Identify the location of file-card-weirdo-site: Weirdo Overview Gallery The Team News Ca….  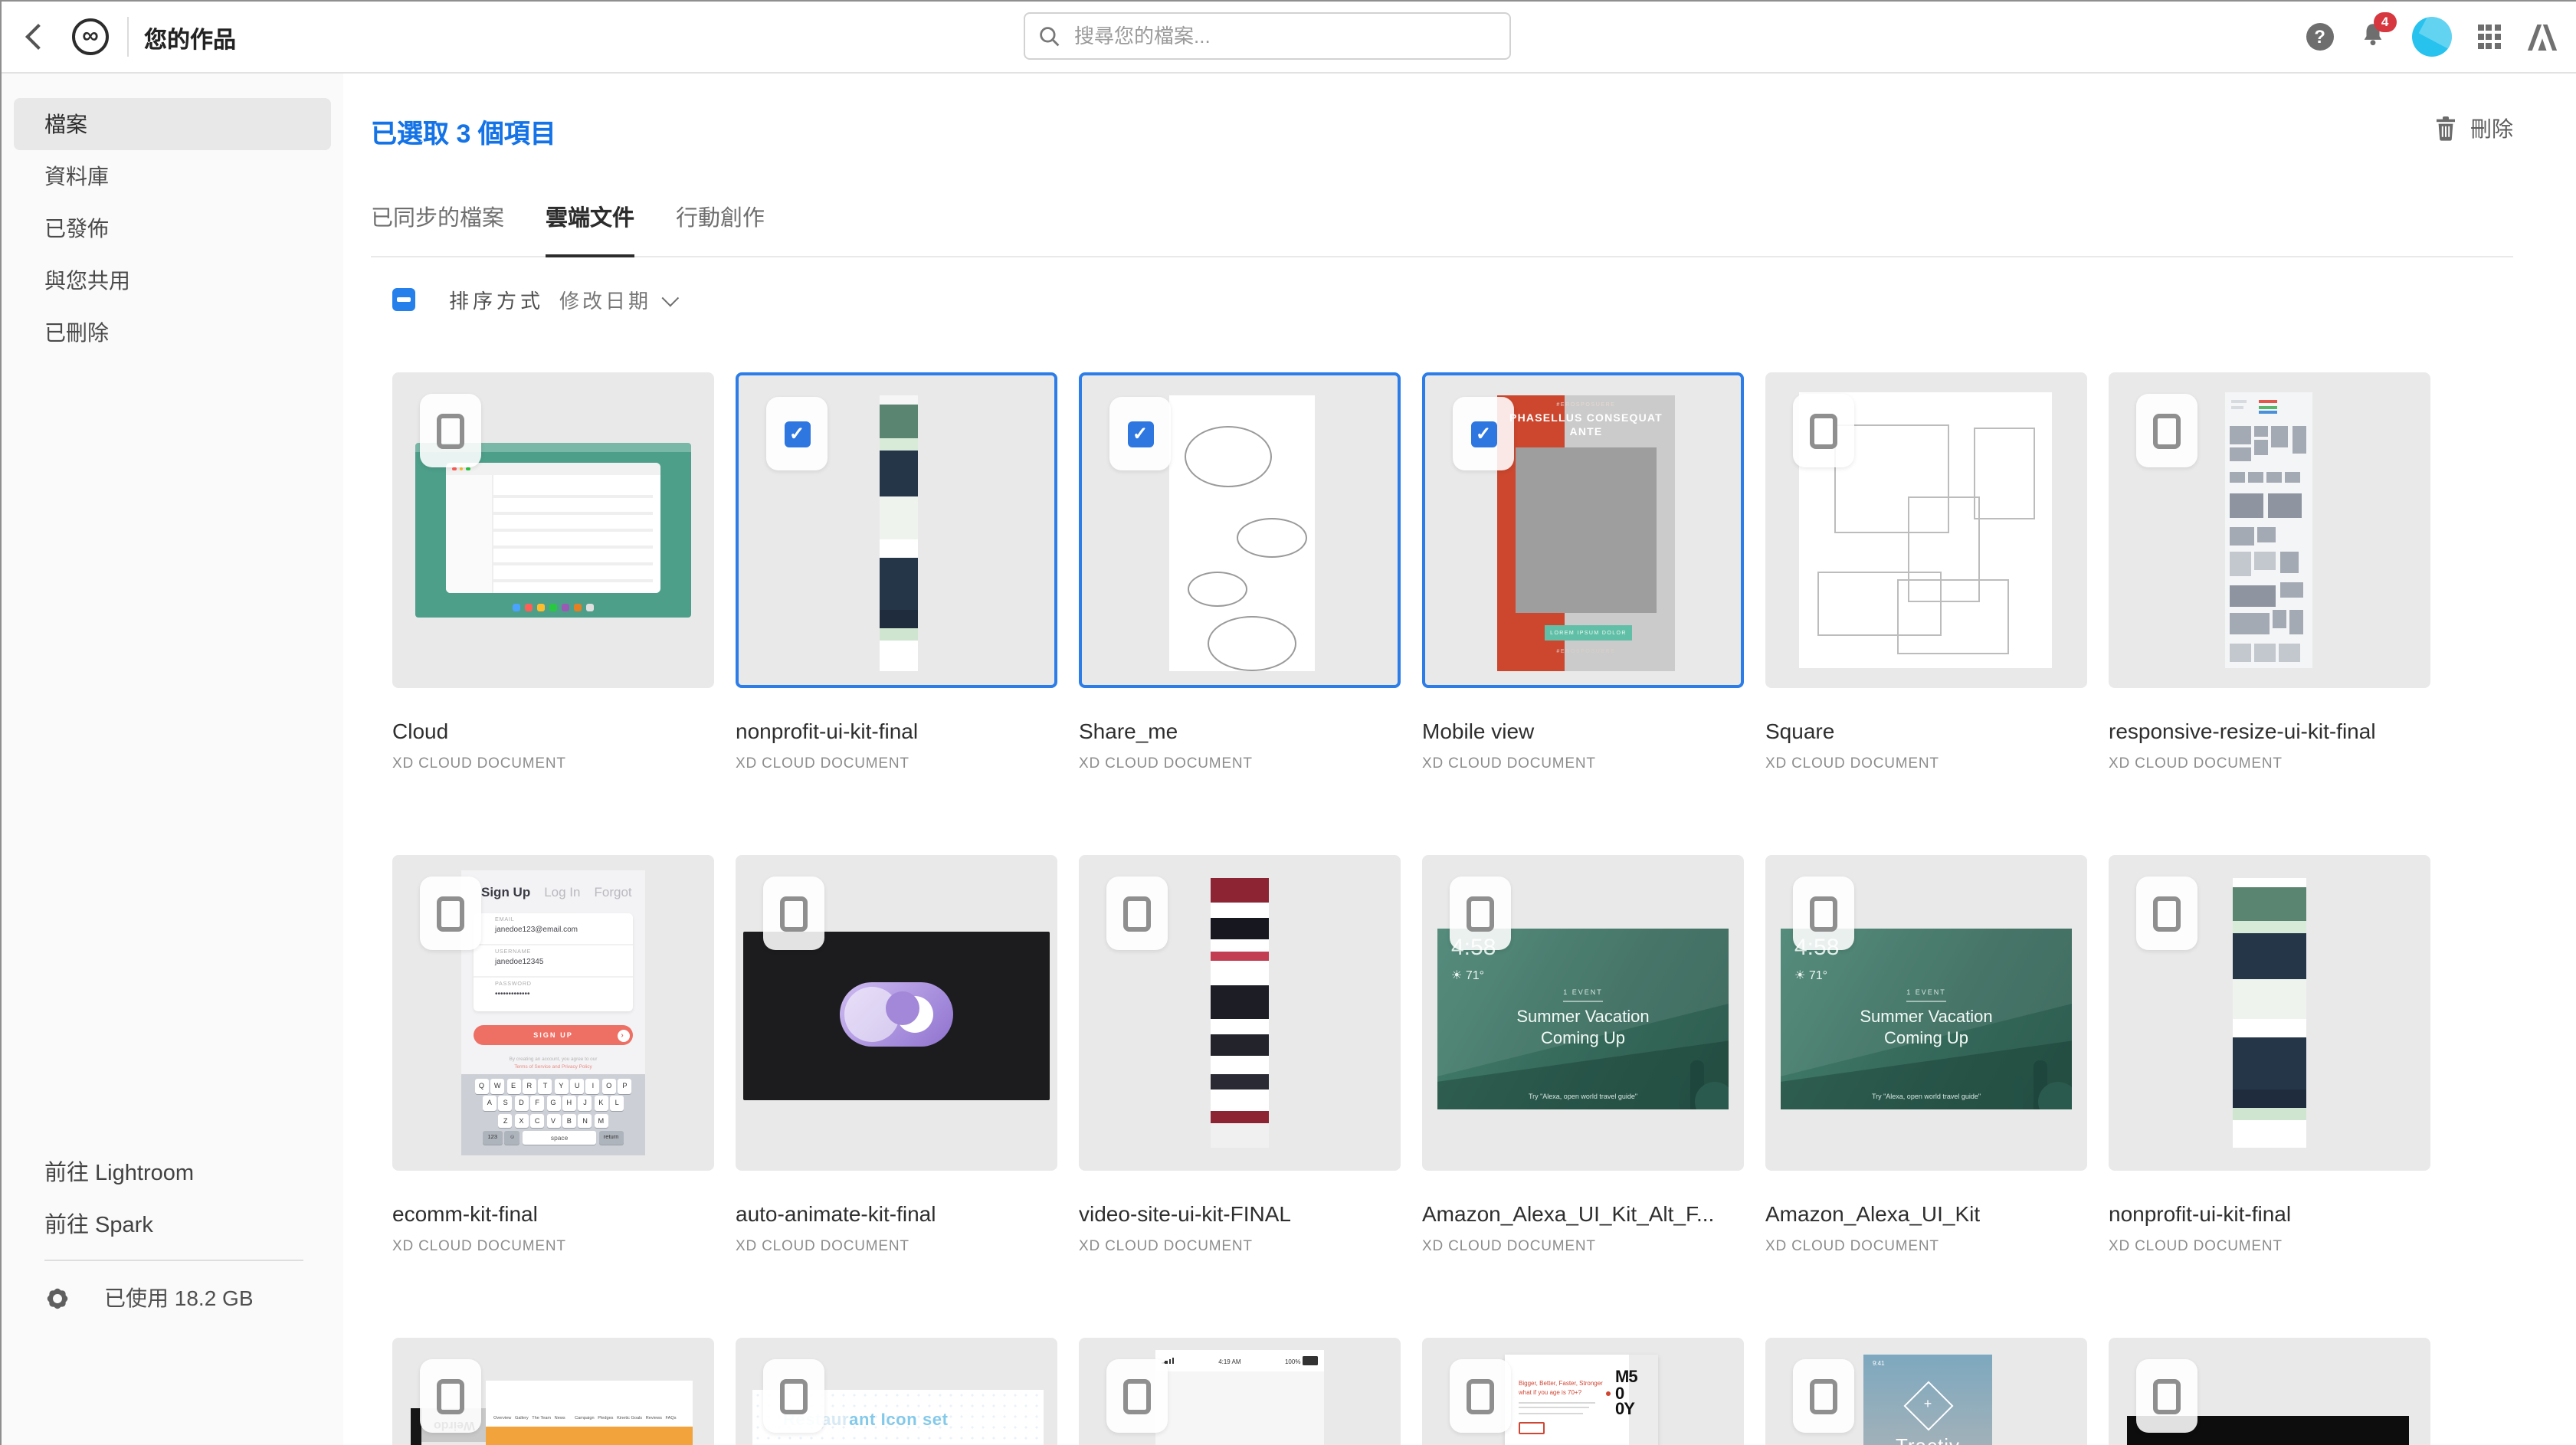
(553, 1391).